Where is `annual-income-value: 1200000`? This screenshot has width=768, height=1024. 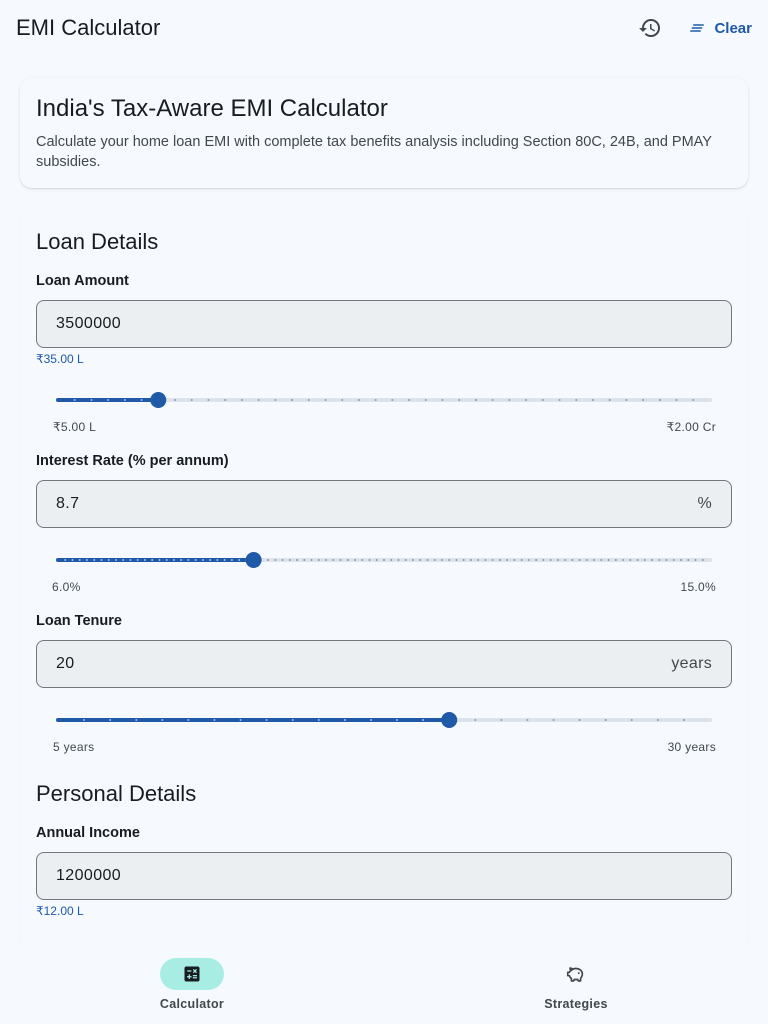
annual-income-value: 1200000 is located at coordinates (89, 875).